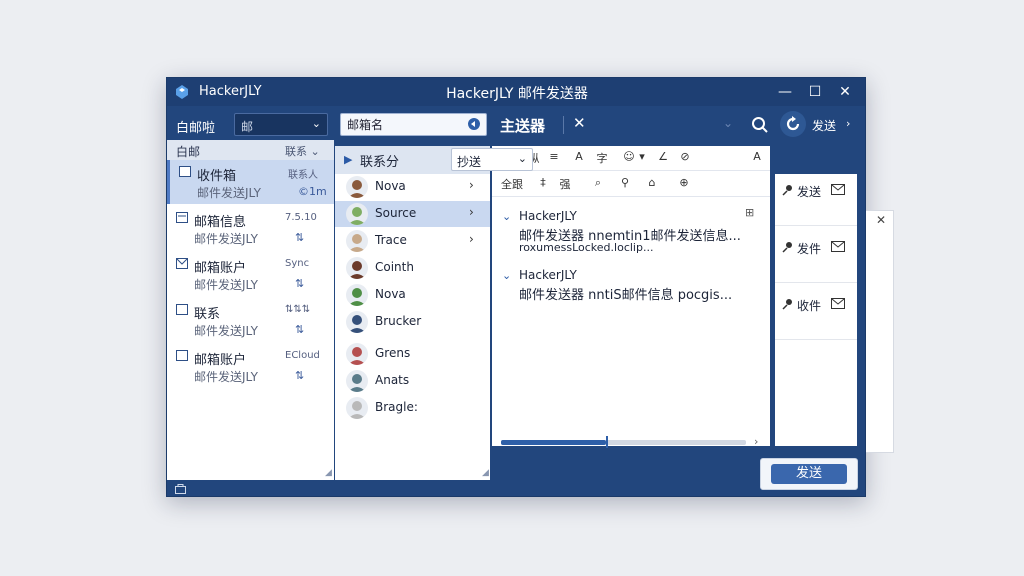 The height and width of the screenshot is (576, 1024). What do you see at coordinates (757, 158) in the screenshot?
I see `text-style-icon: A` at bounding box center [757, 158].